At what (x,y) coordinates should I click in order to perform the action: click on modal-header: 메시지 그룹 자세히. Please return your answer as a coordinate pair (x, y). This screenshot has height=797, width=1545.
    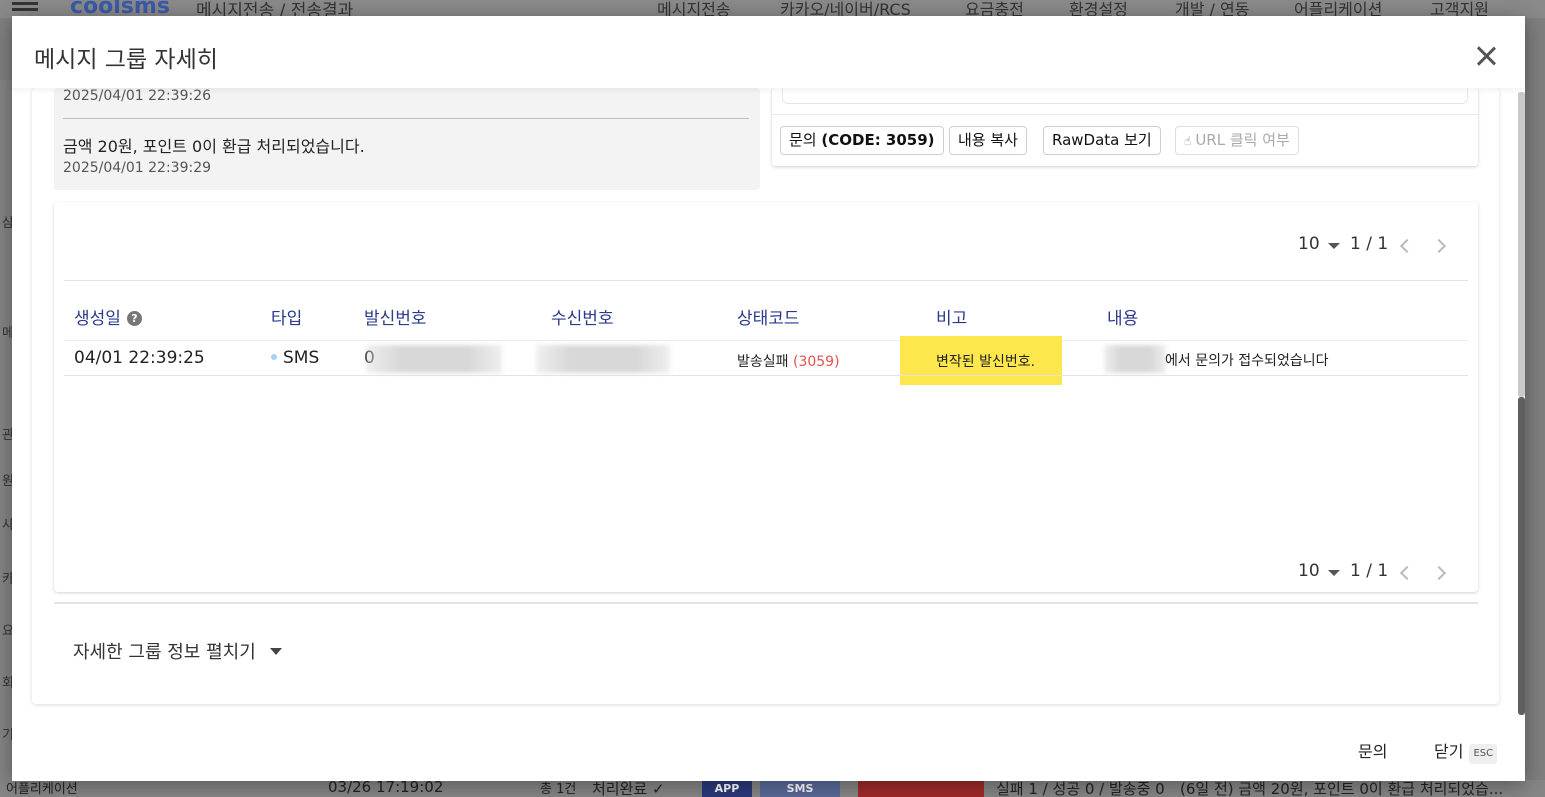
    Looking at the image, I should click on (768, 52).